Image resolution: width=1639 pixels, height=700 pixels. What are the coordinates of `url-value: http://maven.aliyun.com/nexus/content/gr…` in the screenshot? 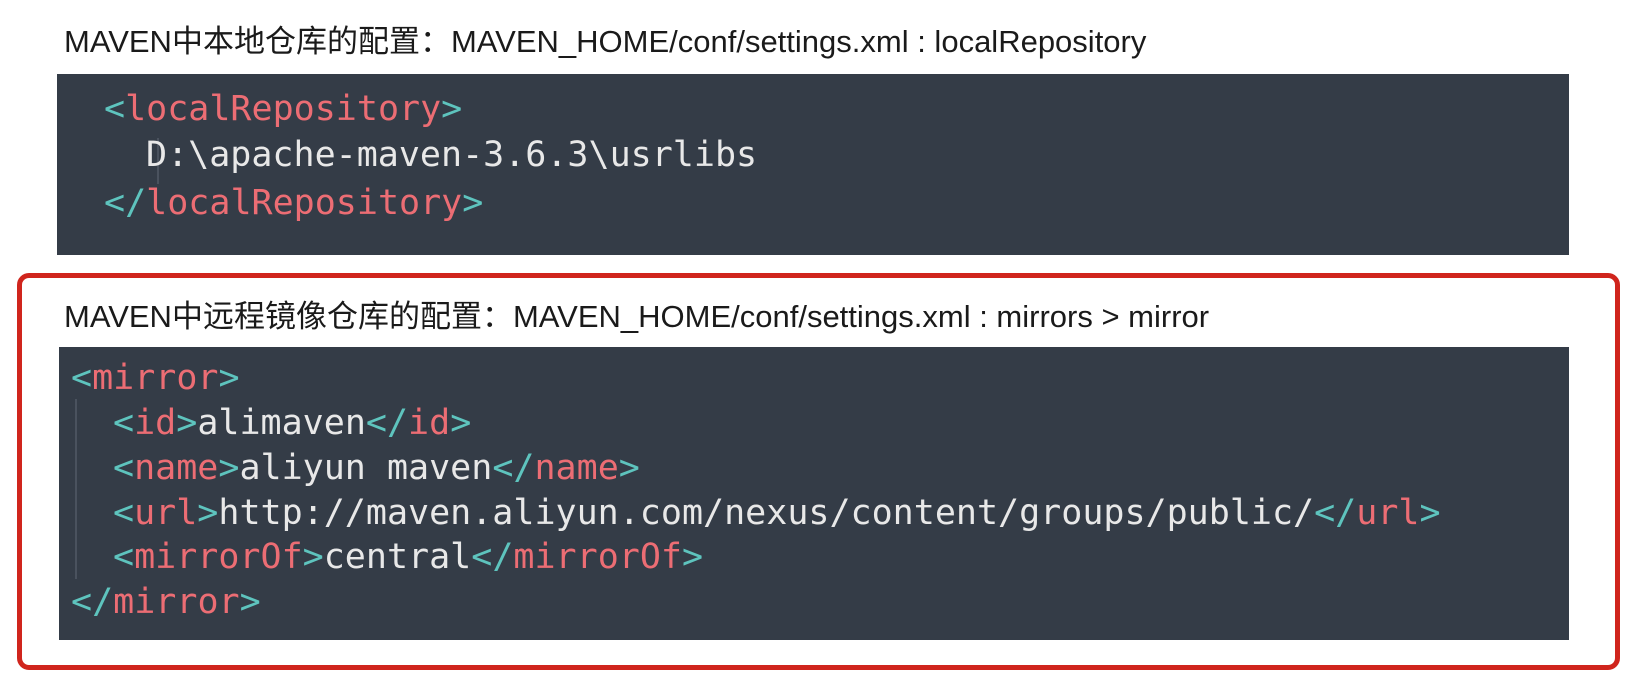 It's located at (766, 513).